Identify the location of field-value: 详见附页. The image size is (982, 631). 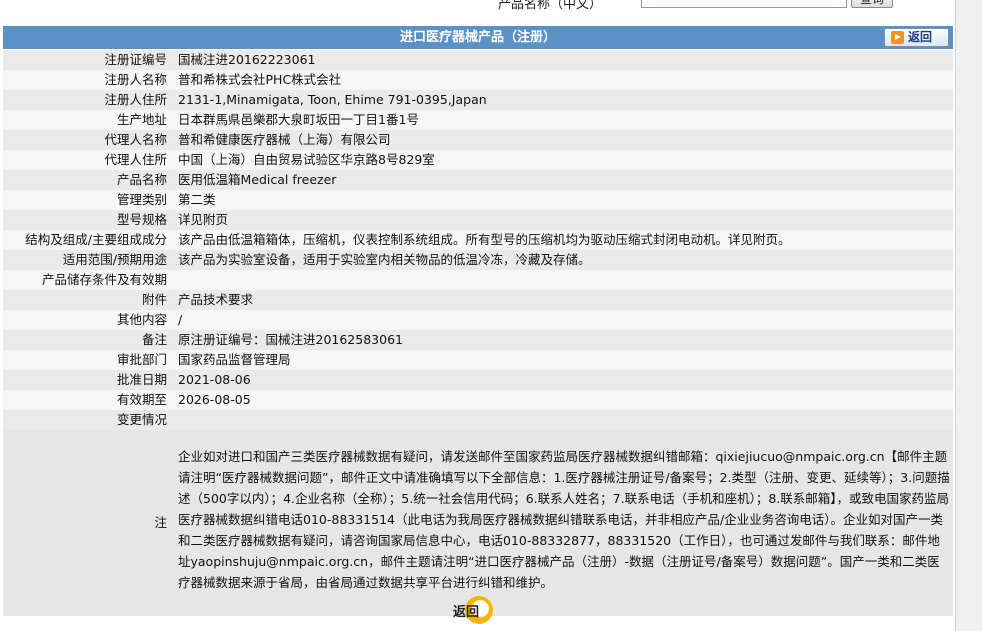
(563, 220).